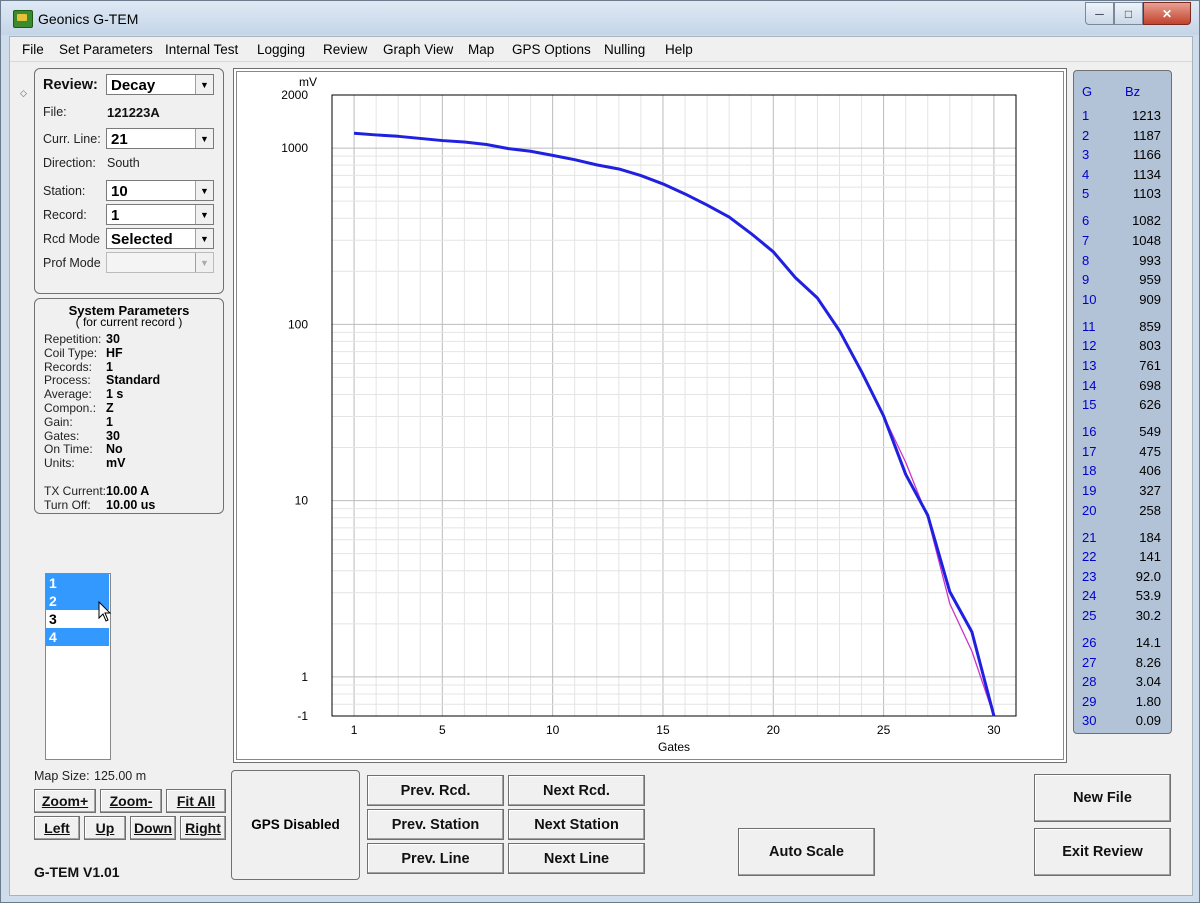 This screenshot has width=1200, height=903. Describe the element at coordinates (435, 790) in the screenshot. I see `prev-record-button: Prev. Rcd.` at that location.